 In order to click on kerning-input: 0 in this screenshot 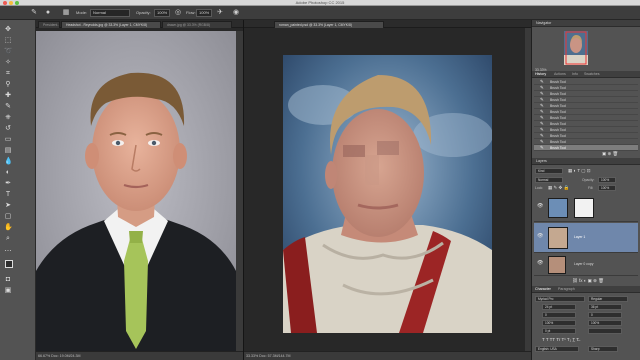, I will do `click(559, 315)`.